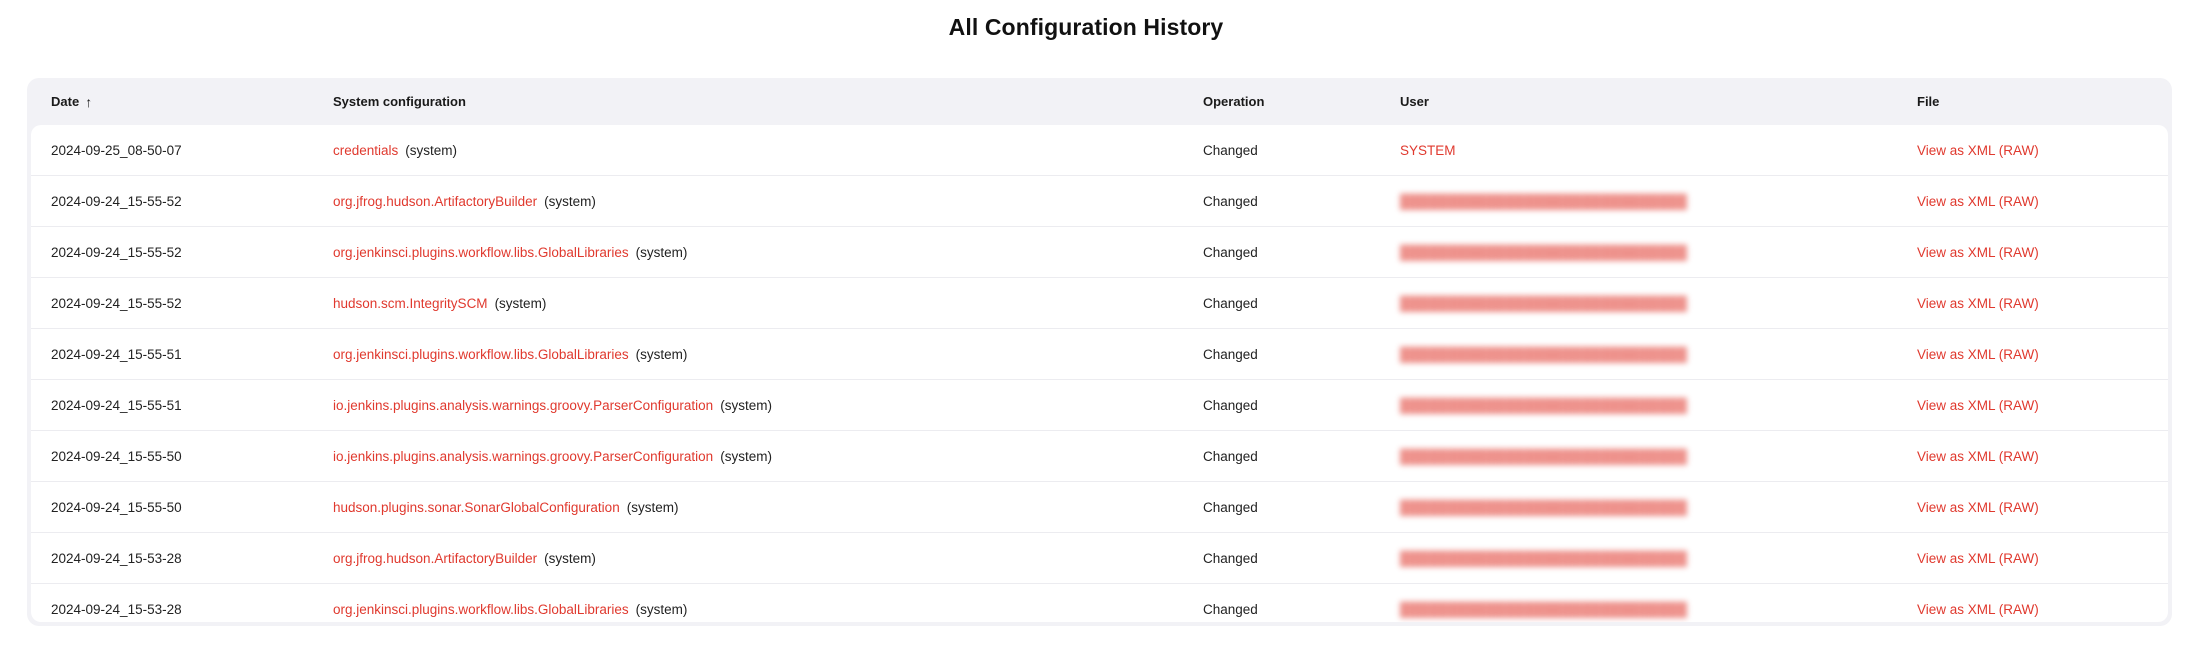  What do you see at coordinates (365, 150) in the screenshot?
I see `config-link: credentials` at bounding box center [365, 150].